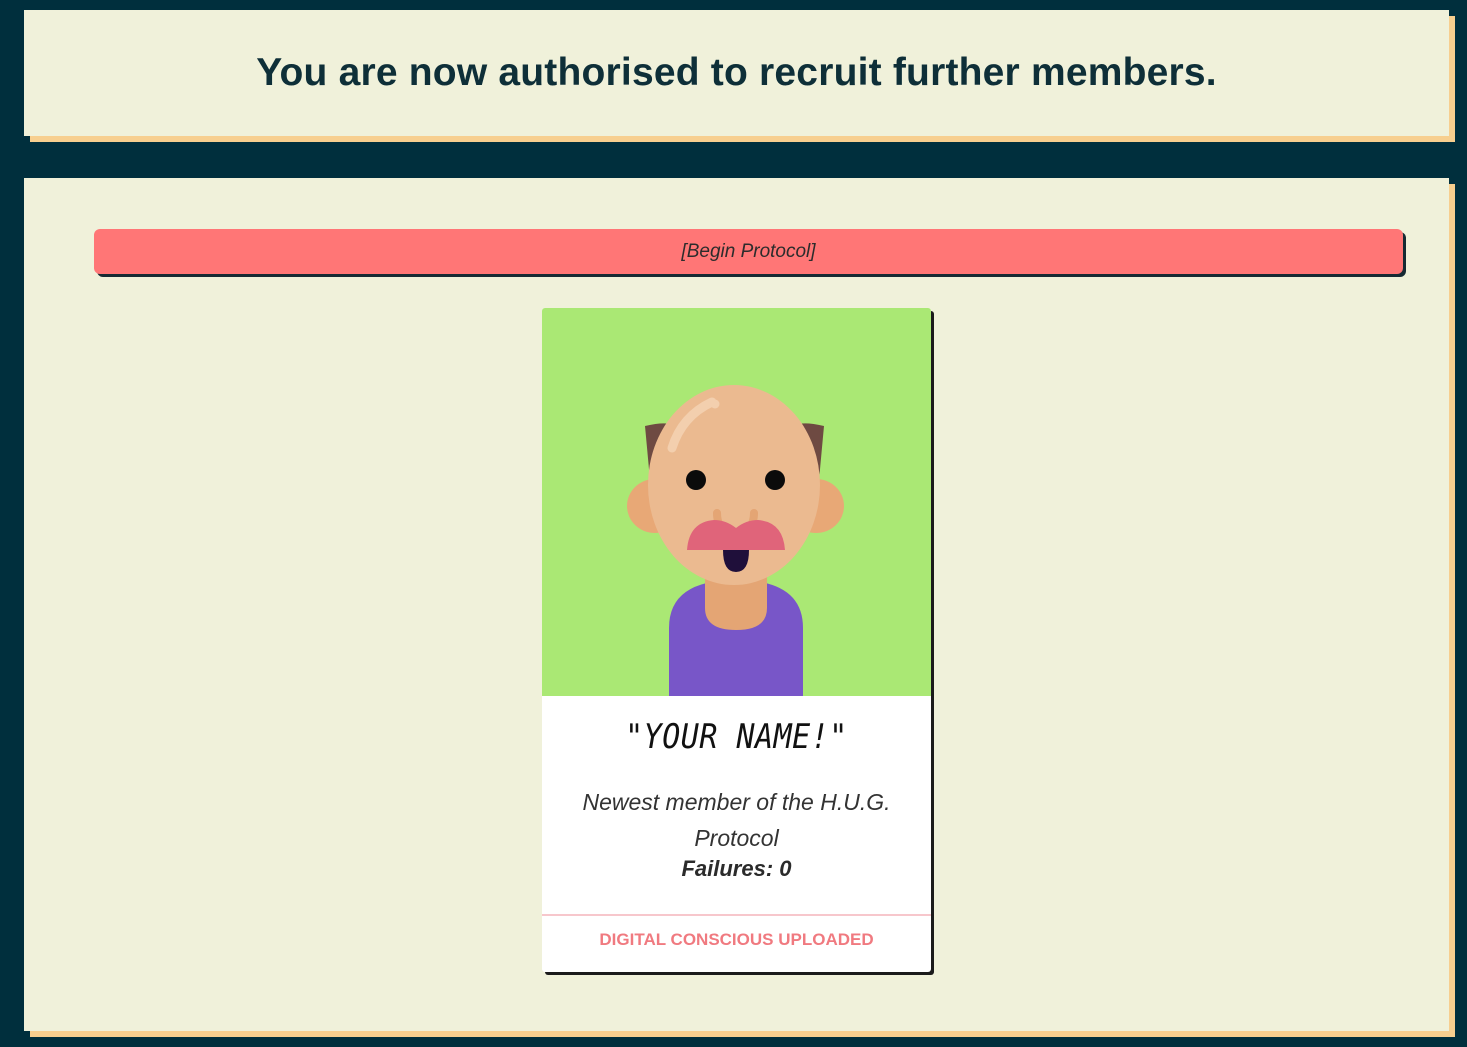  What do you see at coordinates (736, 915) in the screenshot?
I see `card-divider` at bounding box center [736, 915].